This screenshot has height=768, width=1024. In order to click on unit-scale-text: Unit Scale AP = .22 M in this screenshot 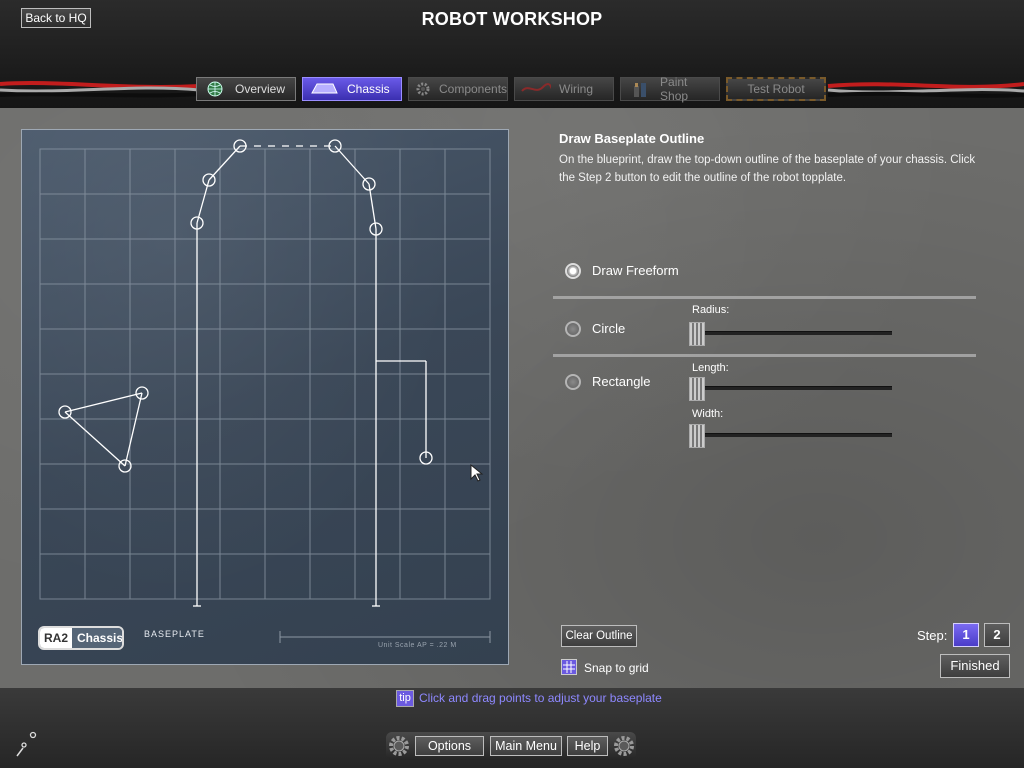, I will do `click(417, 645)`.